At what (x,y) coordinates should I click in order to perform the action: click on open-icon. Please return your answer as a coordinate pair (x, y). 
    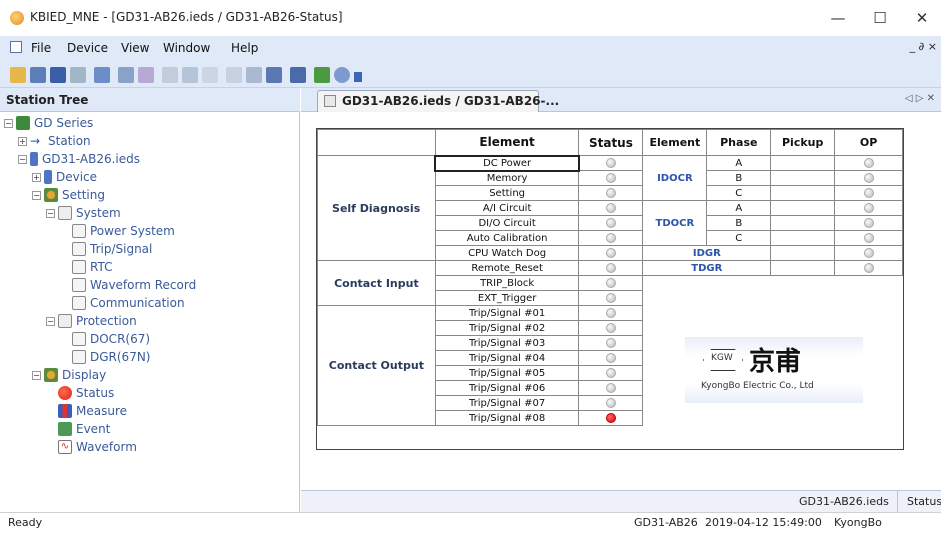
    Looking at the image, I should click on (18, 75).